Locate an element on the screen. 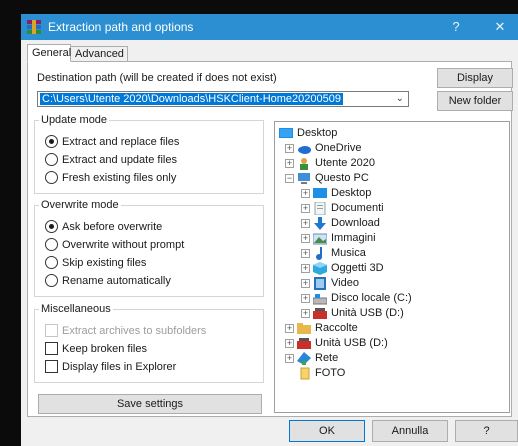 This screenshot has width=518, height=446. tab-general: General is located at coordinates (49, 53).